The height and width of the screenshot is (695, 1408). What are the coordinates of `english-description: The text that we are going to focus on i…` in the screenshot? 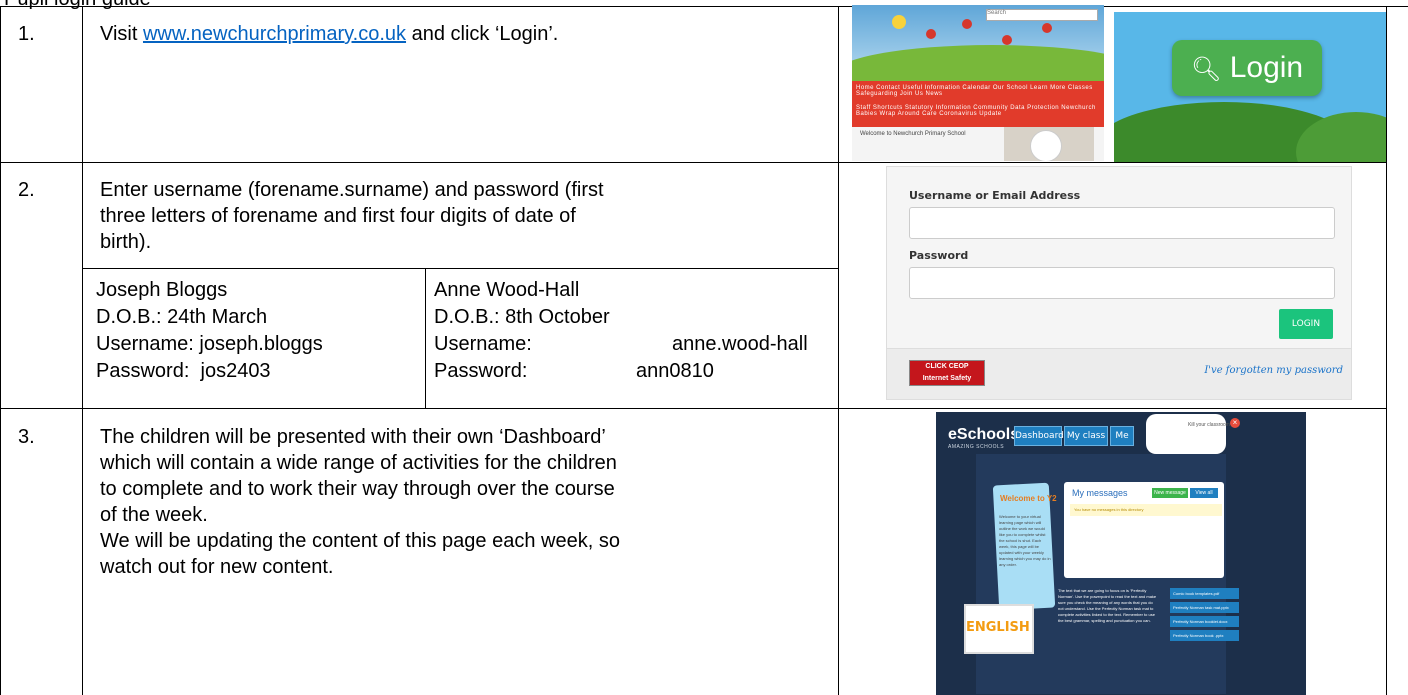 It's located at (1107, 605).